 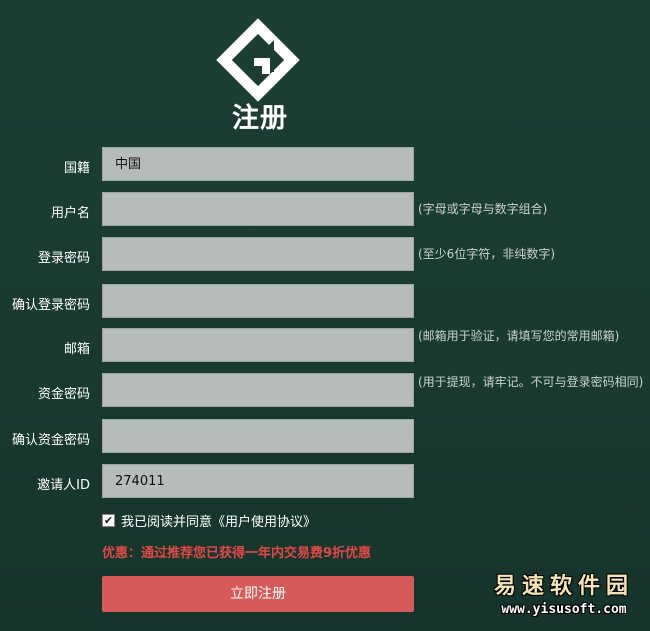 What do you see at coordinates (258, 254) in the screenshot?
I see `login-password-input` at bounding box center [258, 254].